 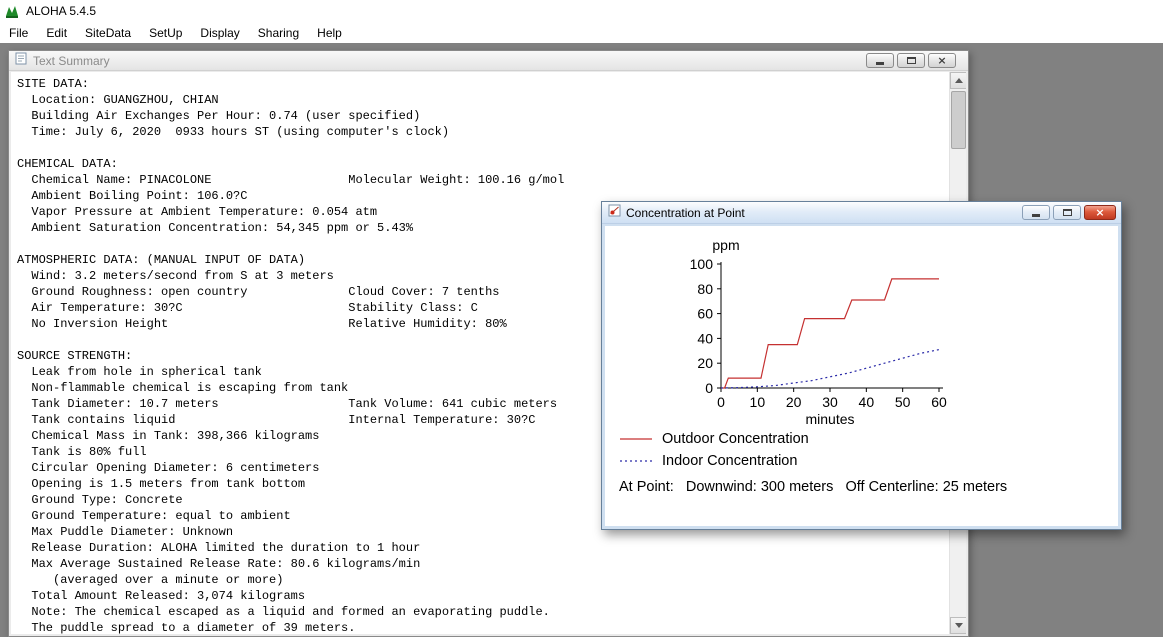 I want to click on concentration-titlebar: Concentration at Point ×, so click(x=861, y=213).